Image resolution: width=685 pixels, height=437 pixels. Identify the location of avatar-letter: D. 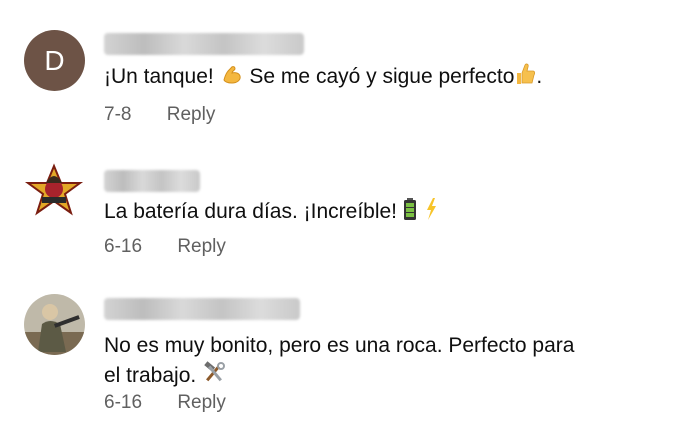
(54, 60).